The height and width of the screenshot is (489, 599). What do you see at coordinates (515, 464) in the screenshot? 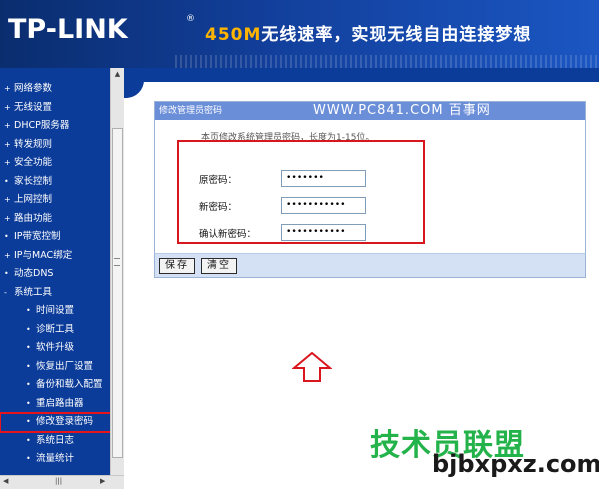
I see `watermark-en: bjbxpxz.com` at bounding box center [515, 464].